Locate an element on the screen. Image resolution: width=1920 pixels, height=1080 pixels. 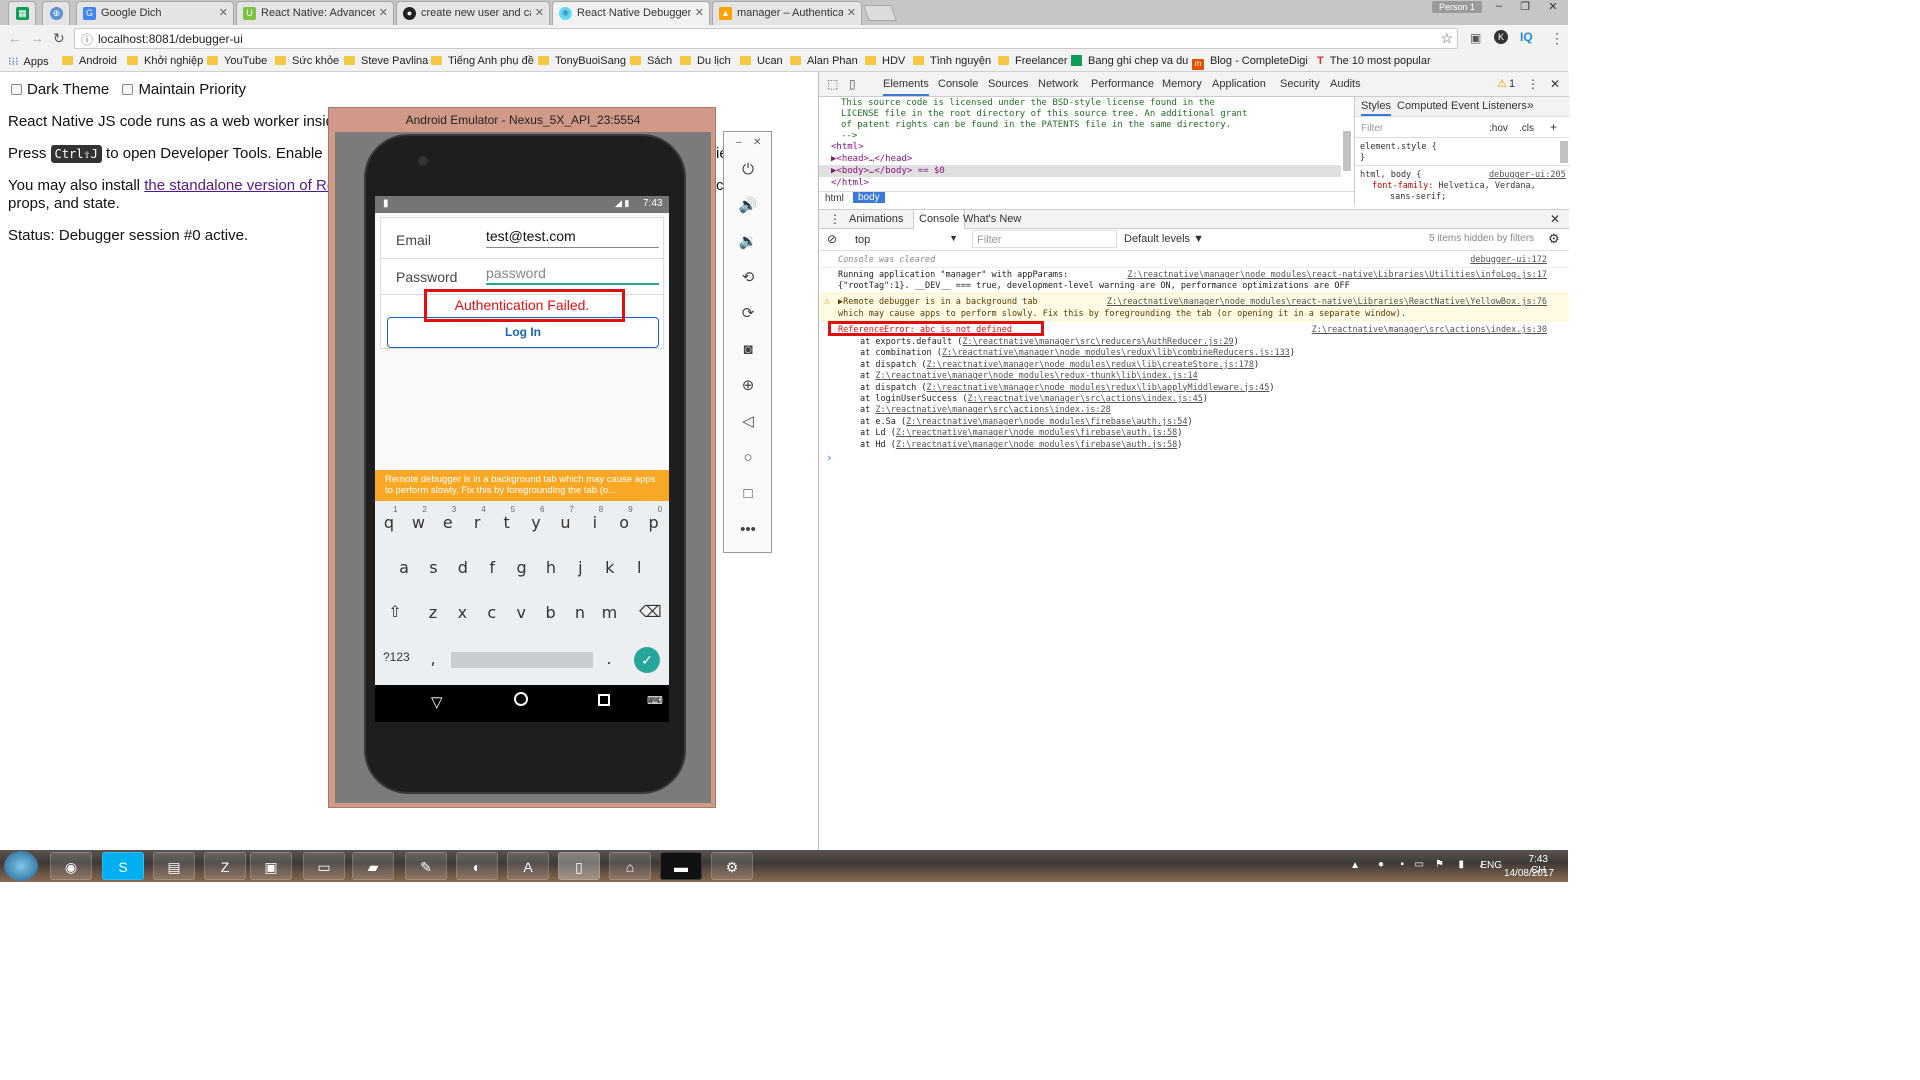
camera-icon: ◙ is located at coordinates (748, 350).